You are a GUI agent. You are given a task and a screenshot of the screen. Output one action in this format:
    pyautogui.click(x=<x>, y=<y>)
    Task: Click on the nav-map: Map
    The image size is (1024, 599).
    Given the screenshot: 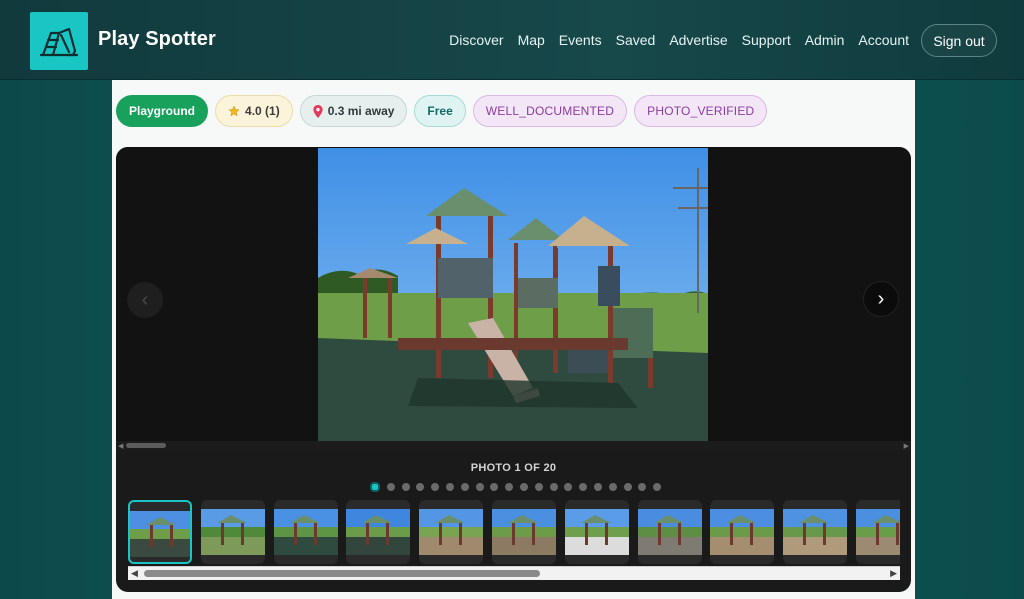 What is the action you would take?
    pyautogui.click(x=531, y=40)
    